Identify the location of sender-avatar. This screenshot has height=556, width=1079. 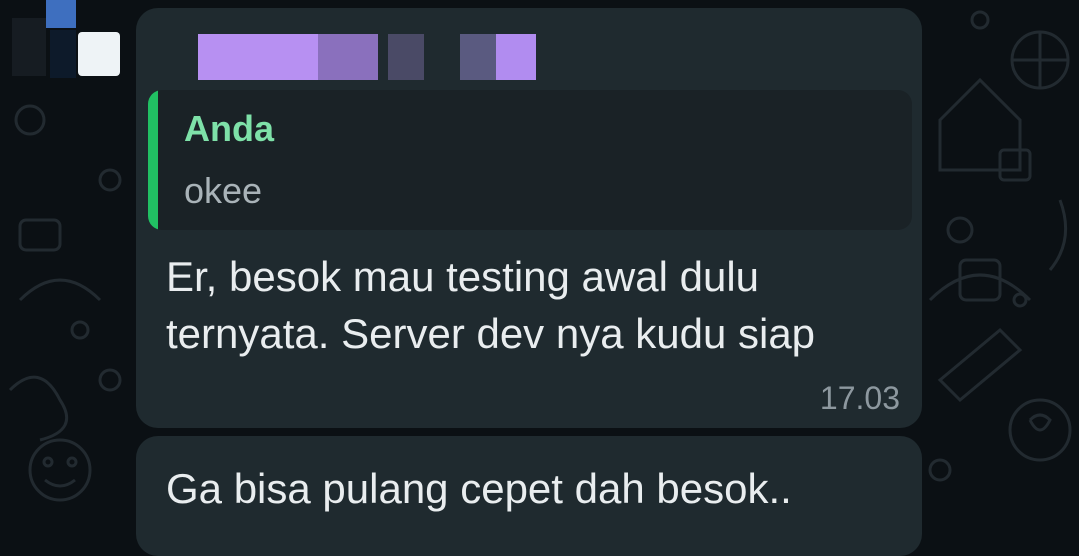
(65, 45).